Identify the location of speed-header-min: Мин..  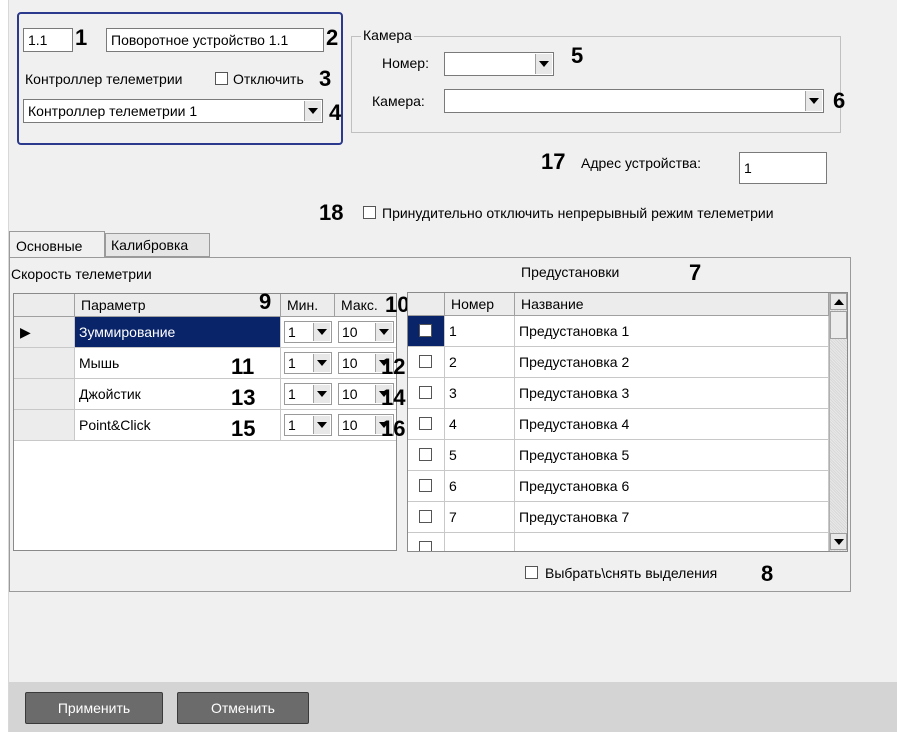
(308, 305).